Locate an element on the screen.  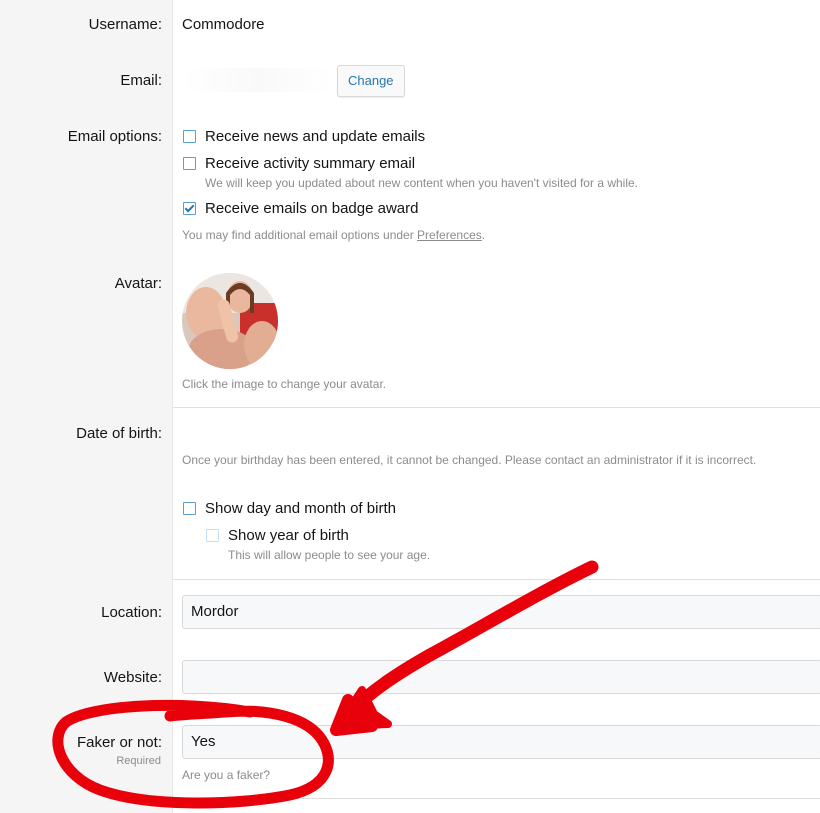
faker-required-note: Required is located at coordinates (138, 761).